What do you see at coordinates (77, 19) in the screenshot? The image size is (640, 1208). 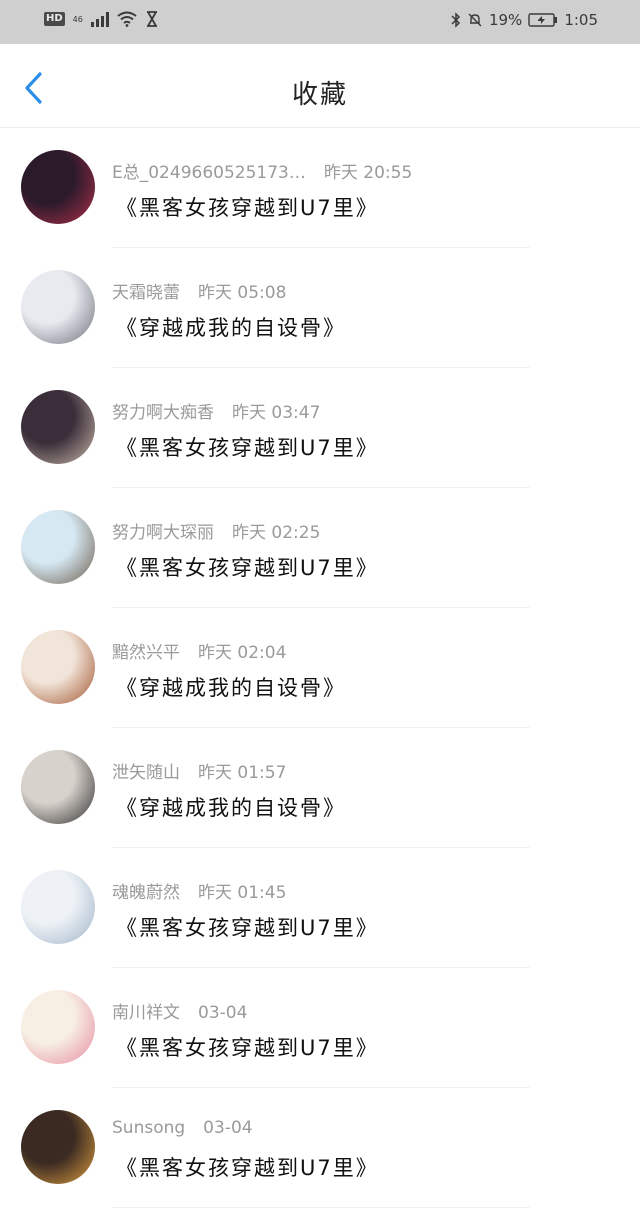 I see `network-label: 46` at bounding box center [77, 19].